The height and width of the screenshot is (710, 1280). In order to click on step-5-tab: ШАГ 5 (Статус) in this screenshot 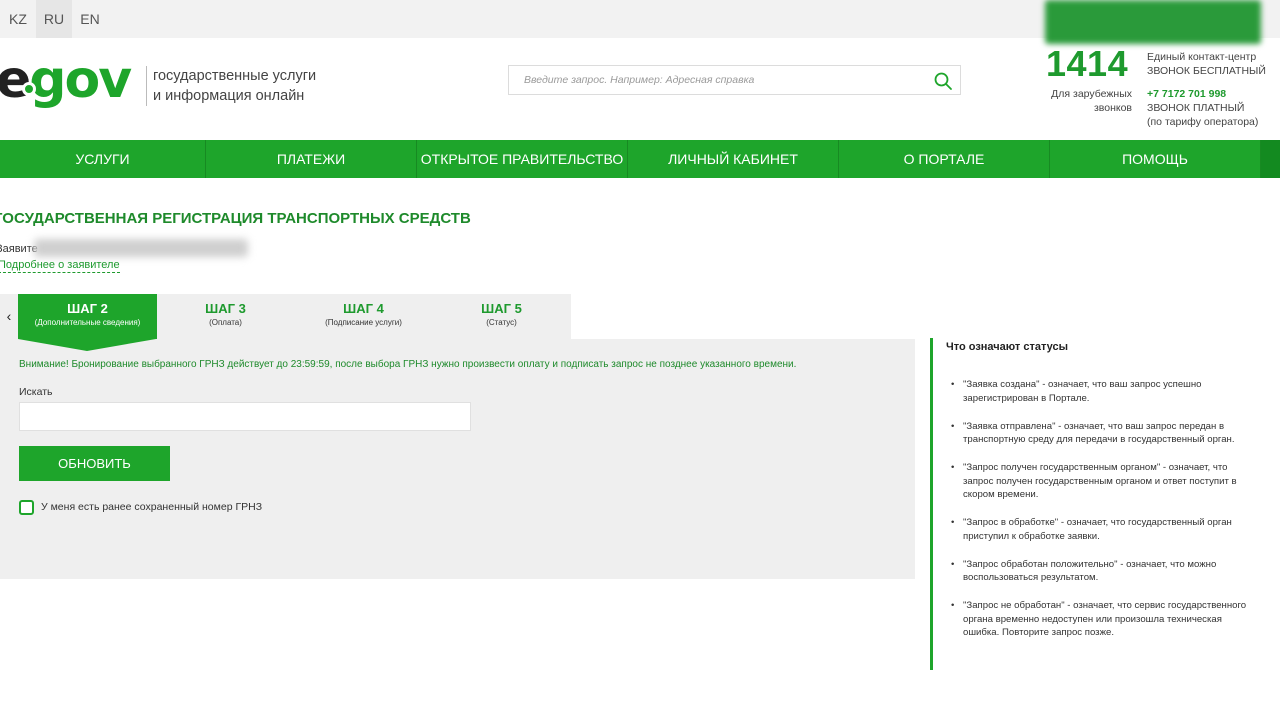, I will do `click(501, 316)`.